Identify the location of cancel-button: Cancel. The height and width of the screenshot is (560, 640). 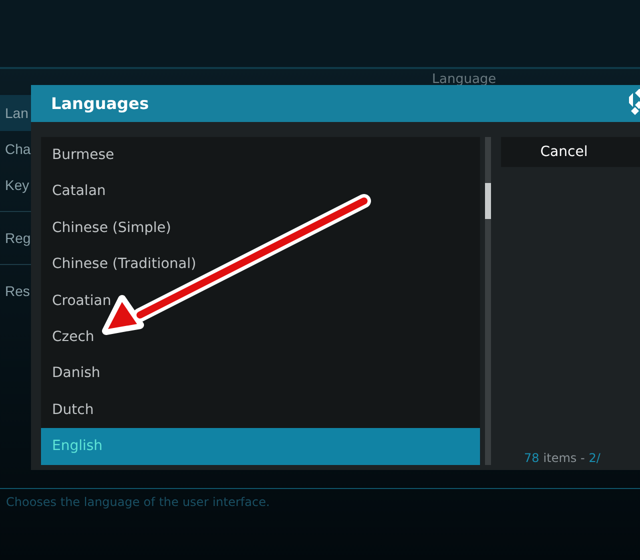
(570, 152).